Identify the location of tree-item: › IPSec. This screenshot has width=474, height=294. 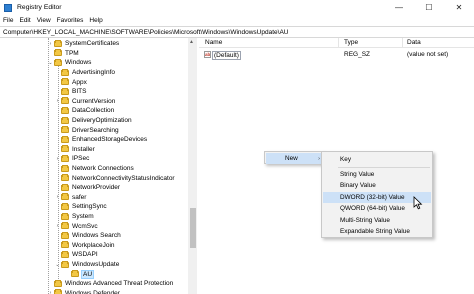
(71, 159).